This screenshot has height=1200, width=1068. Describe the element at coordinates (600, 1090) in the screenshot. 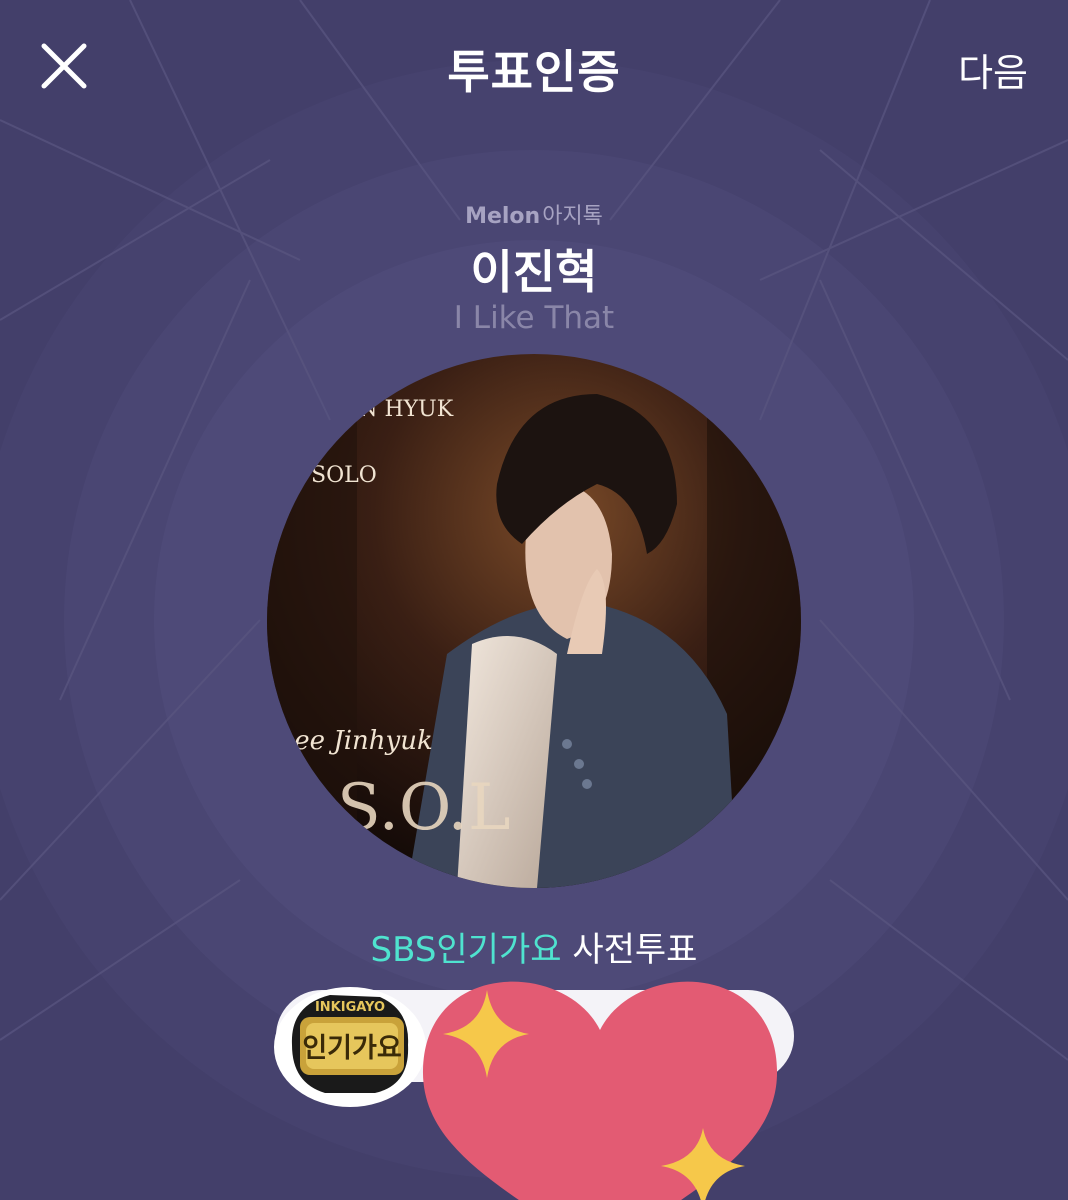

I see `heart-icon` at that location.